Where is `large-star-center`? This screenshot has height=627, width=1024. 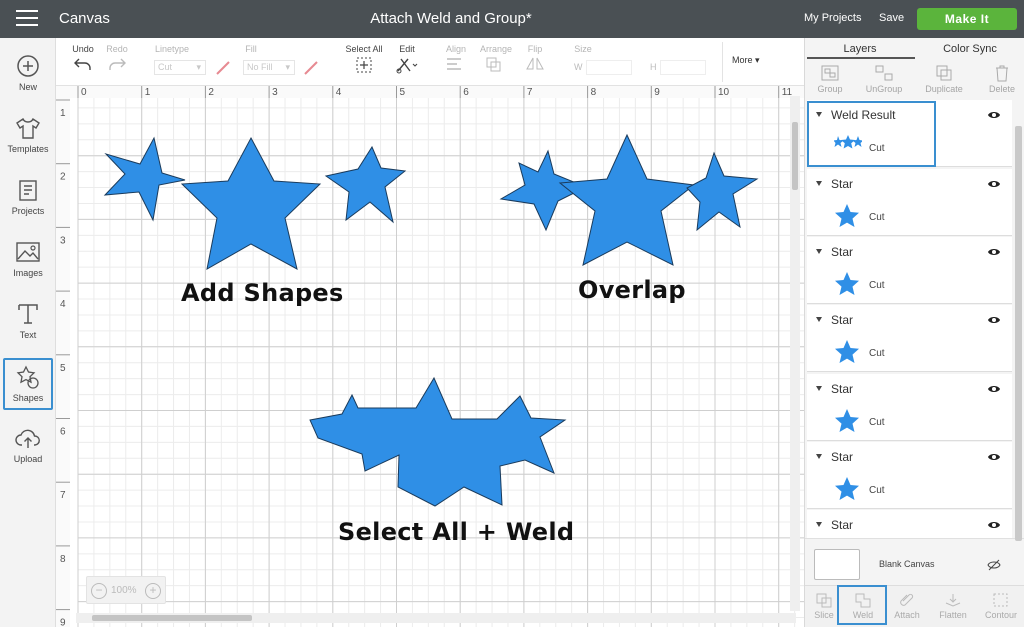 large-star-center is located at coordinates (251, 203).